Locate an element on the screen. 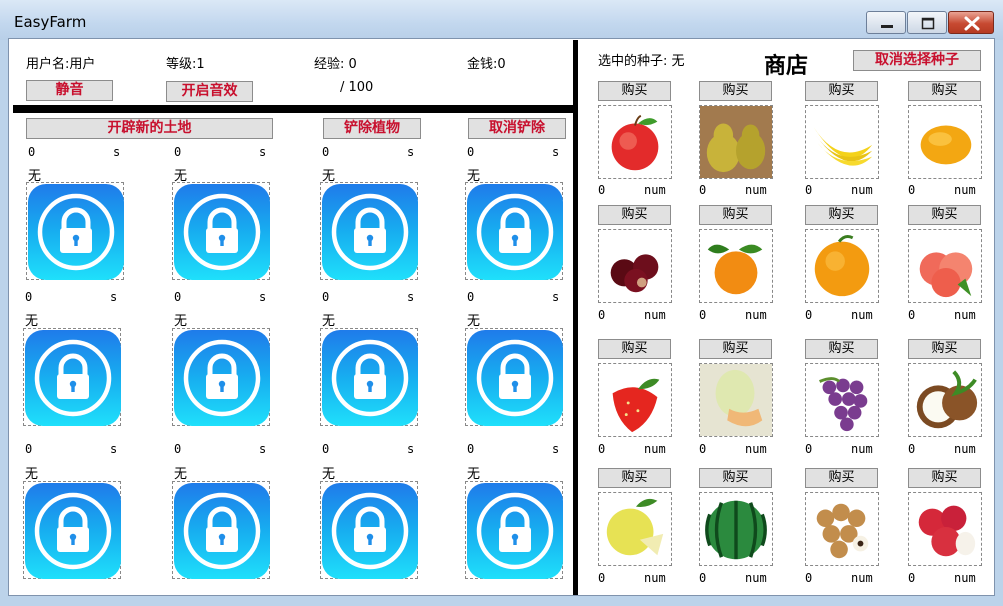  maximize-icon is located at coordinates (928, 23).